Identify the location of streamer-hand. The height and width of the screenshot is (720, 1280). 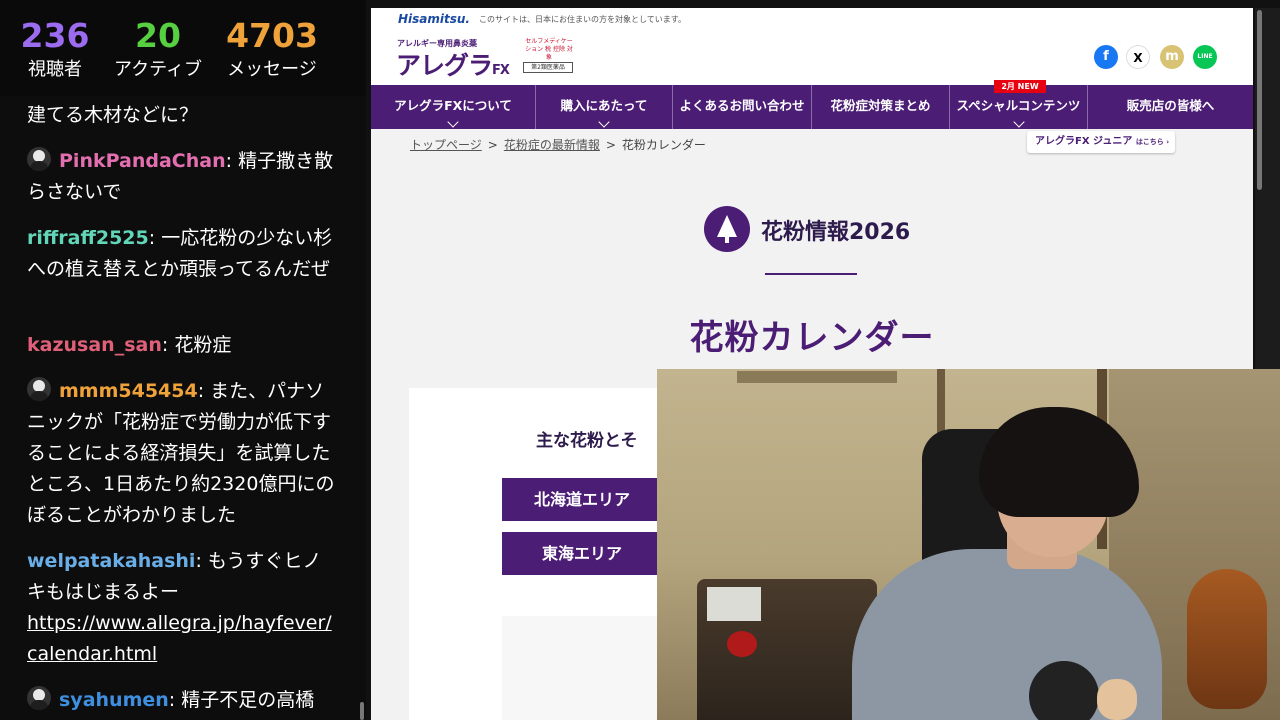
(1117, 699).